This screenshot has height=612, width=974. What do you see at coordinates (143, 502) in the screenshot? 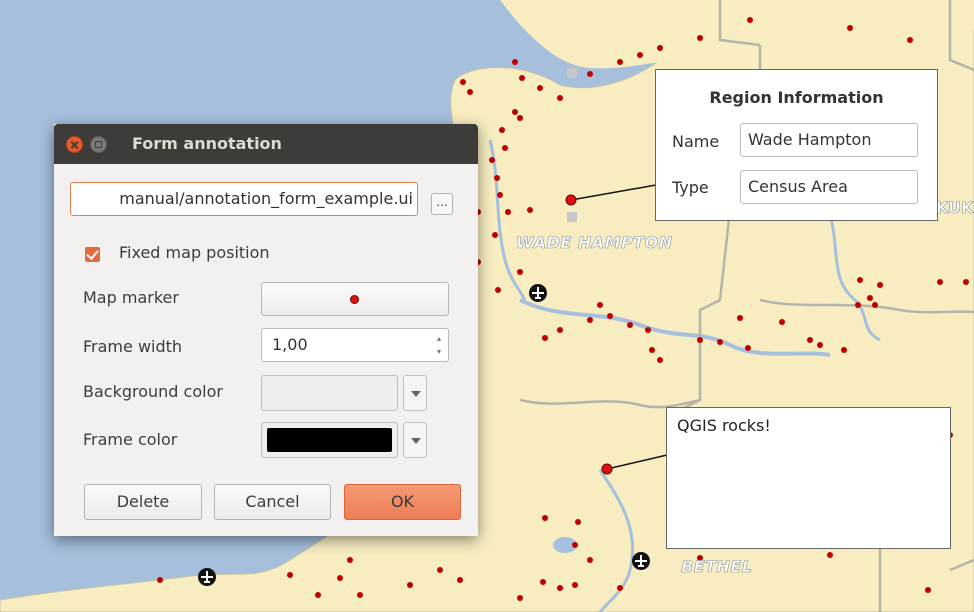
I see `delete-button: Delete` at bounding box center [143, 502].